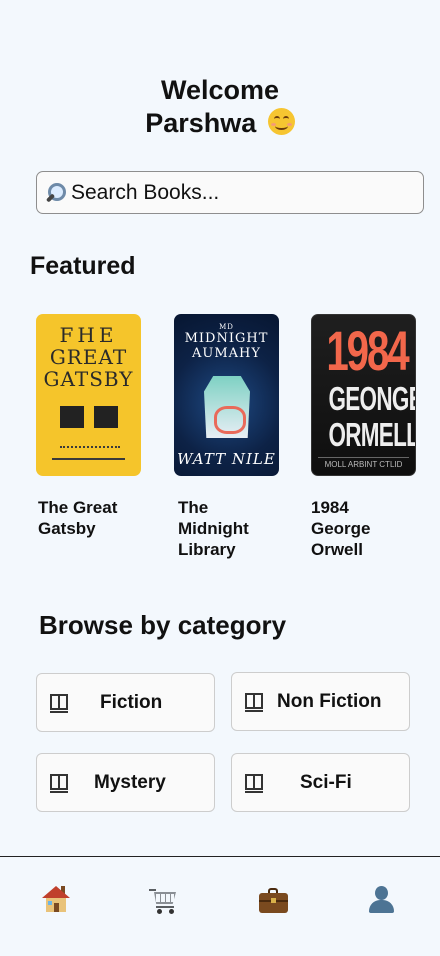 Image resolution: width=440 pixels, height=956 pixels. Describe the element at coordinates (88, 395) in the screenshot. I see `book-cover: FHE GREAT GATSBY` at that location.